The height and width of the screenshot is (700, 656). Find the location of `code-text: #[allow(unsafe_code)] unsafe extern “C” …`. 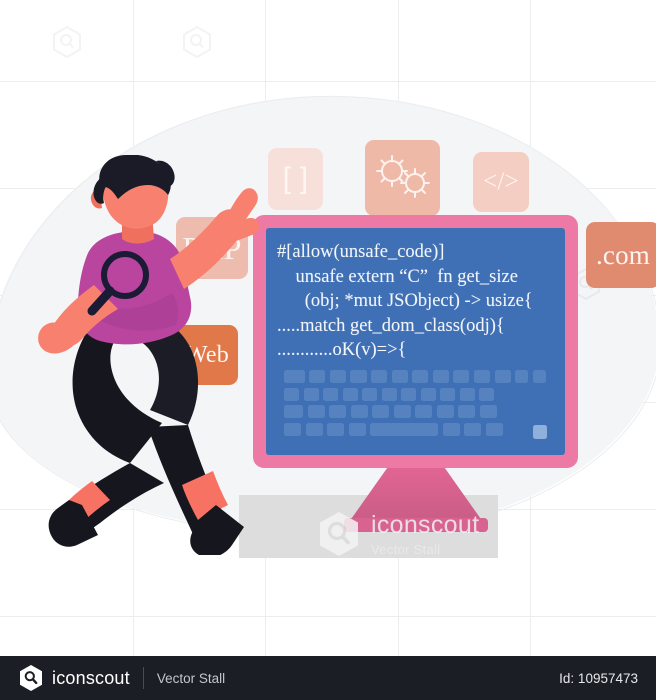

code-text: #[allow(unsafe_code)] unsafe extern “C” … is located at coordinates (405, 301).